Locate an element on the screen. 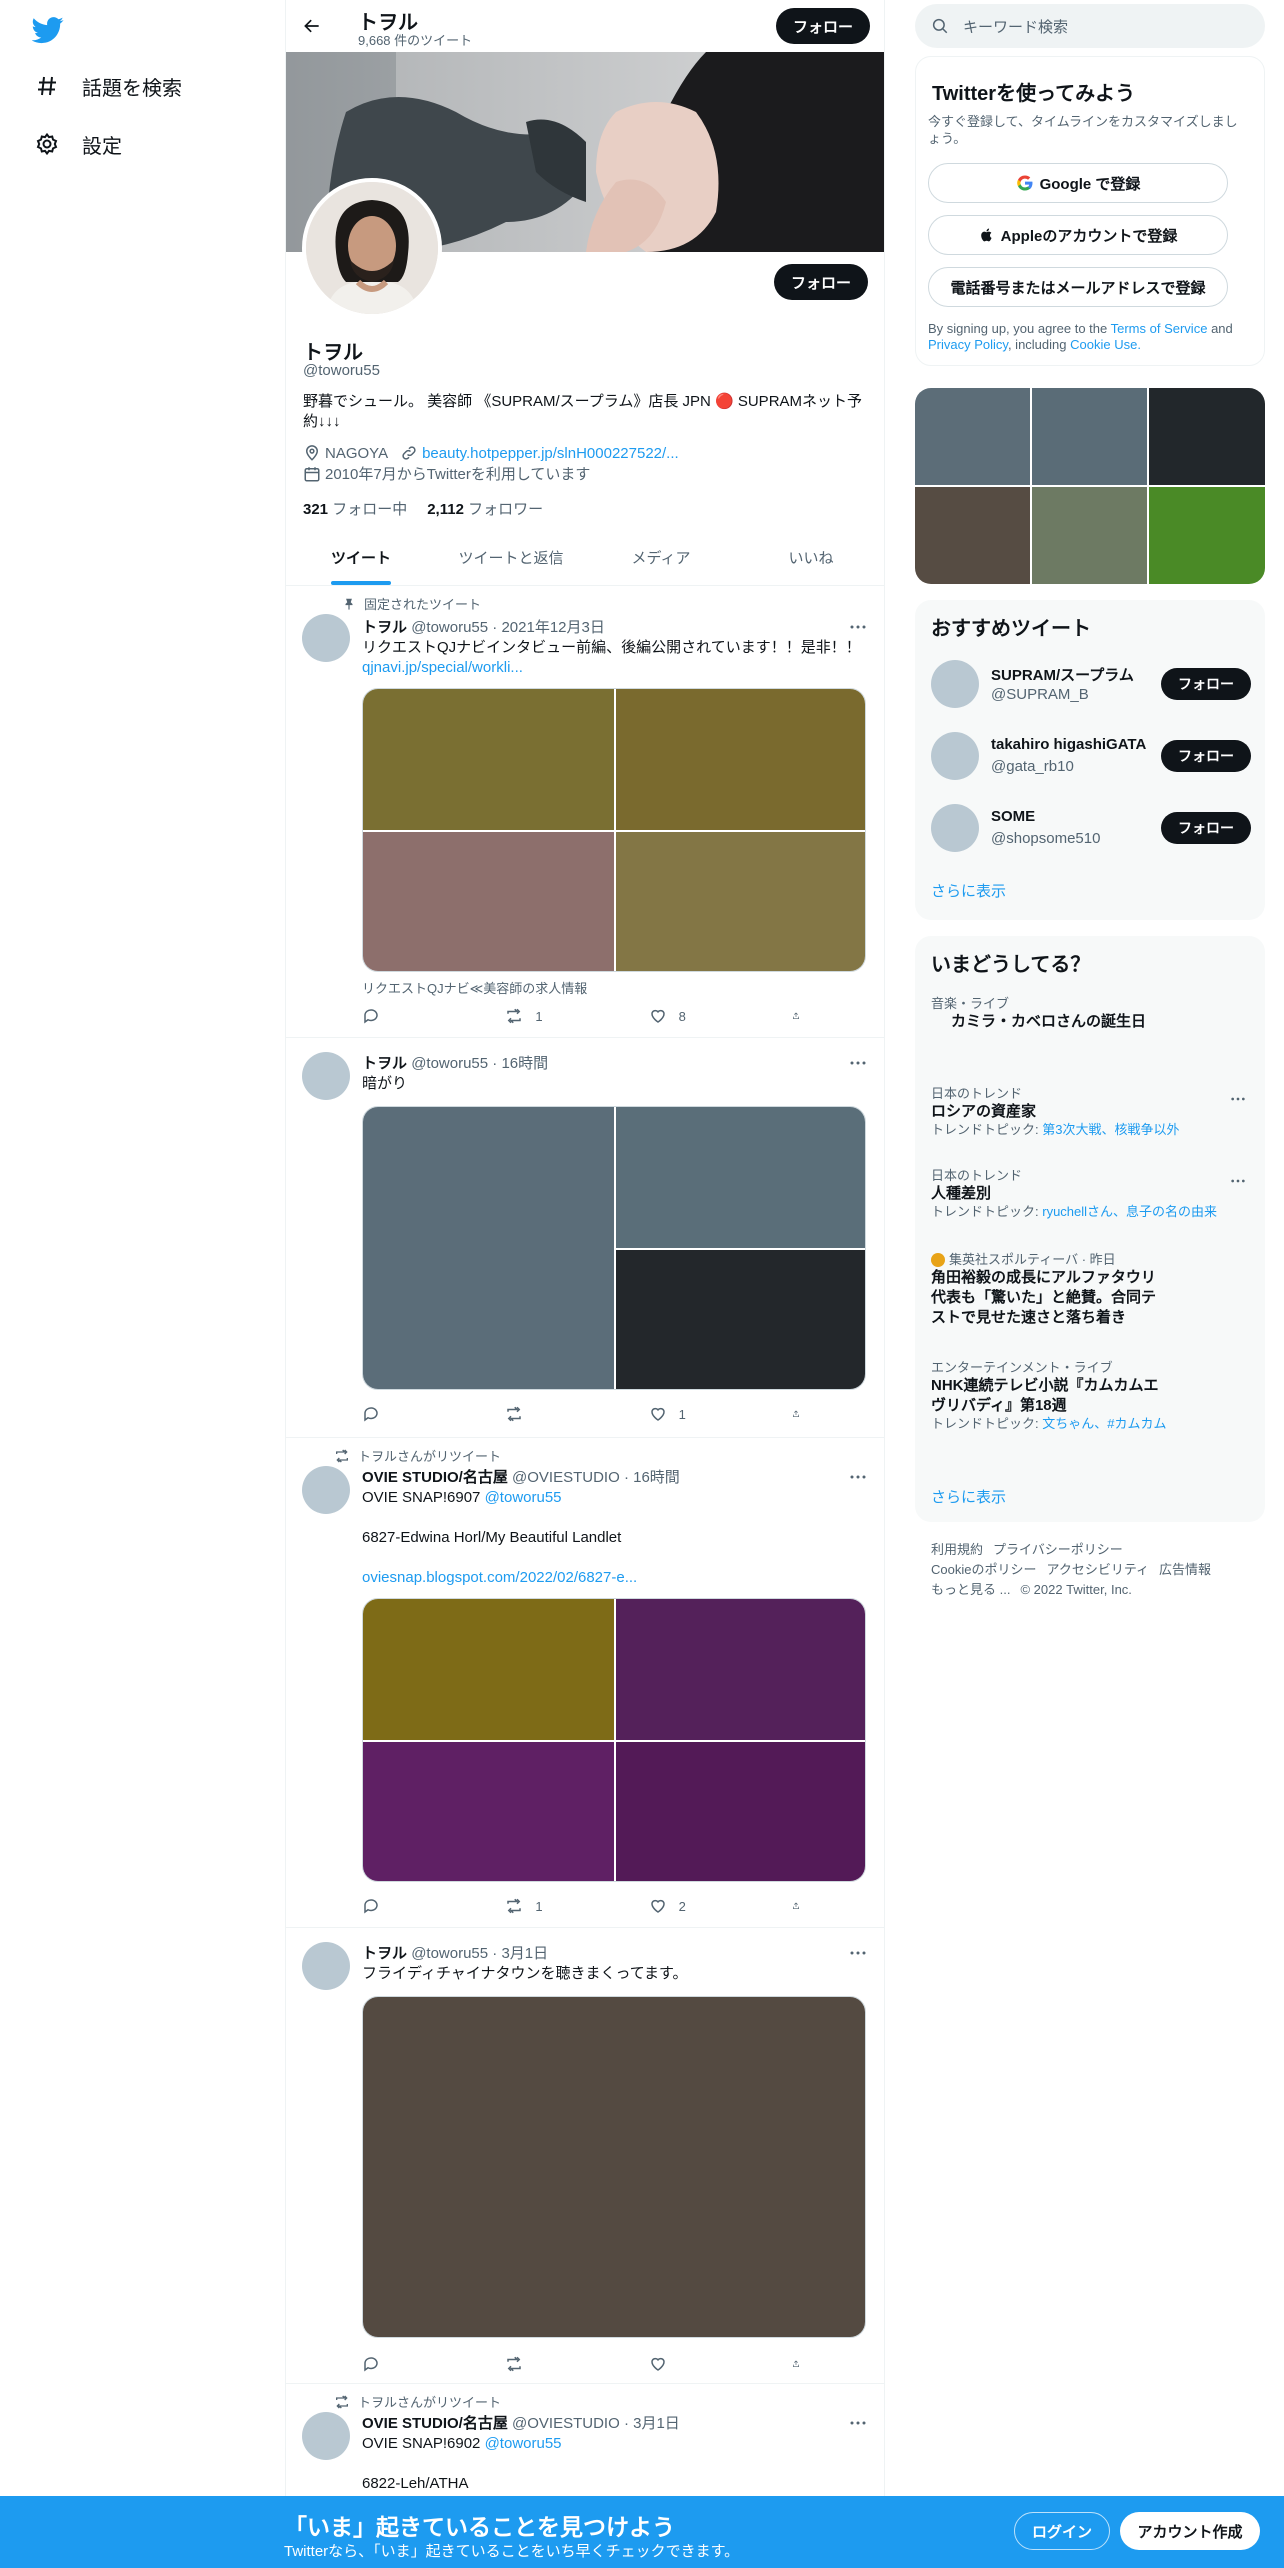 This screenshot has width=1284, height=2568. login-button: ログイン is located at coordinates (1062, 2531).